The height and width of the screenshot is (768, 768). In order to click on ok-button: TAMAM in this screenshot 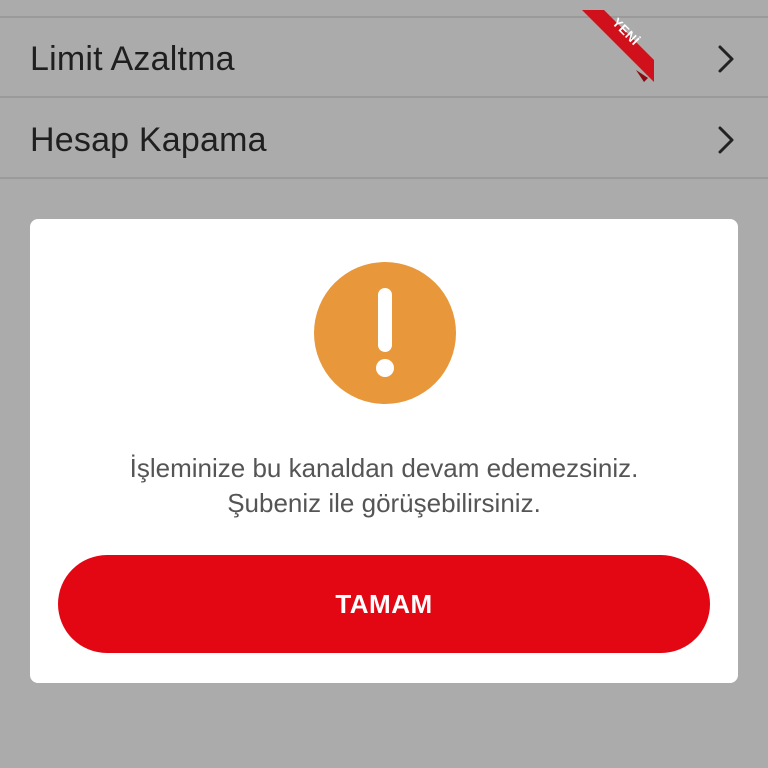, I will do `click(384, 604)`.